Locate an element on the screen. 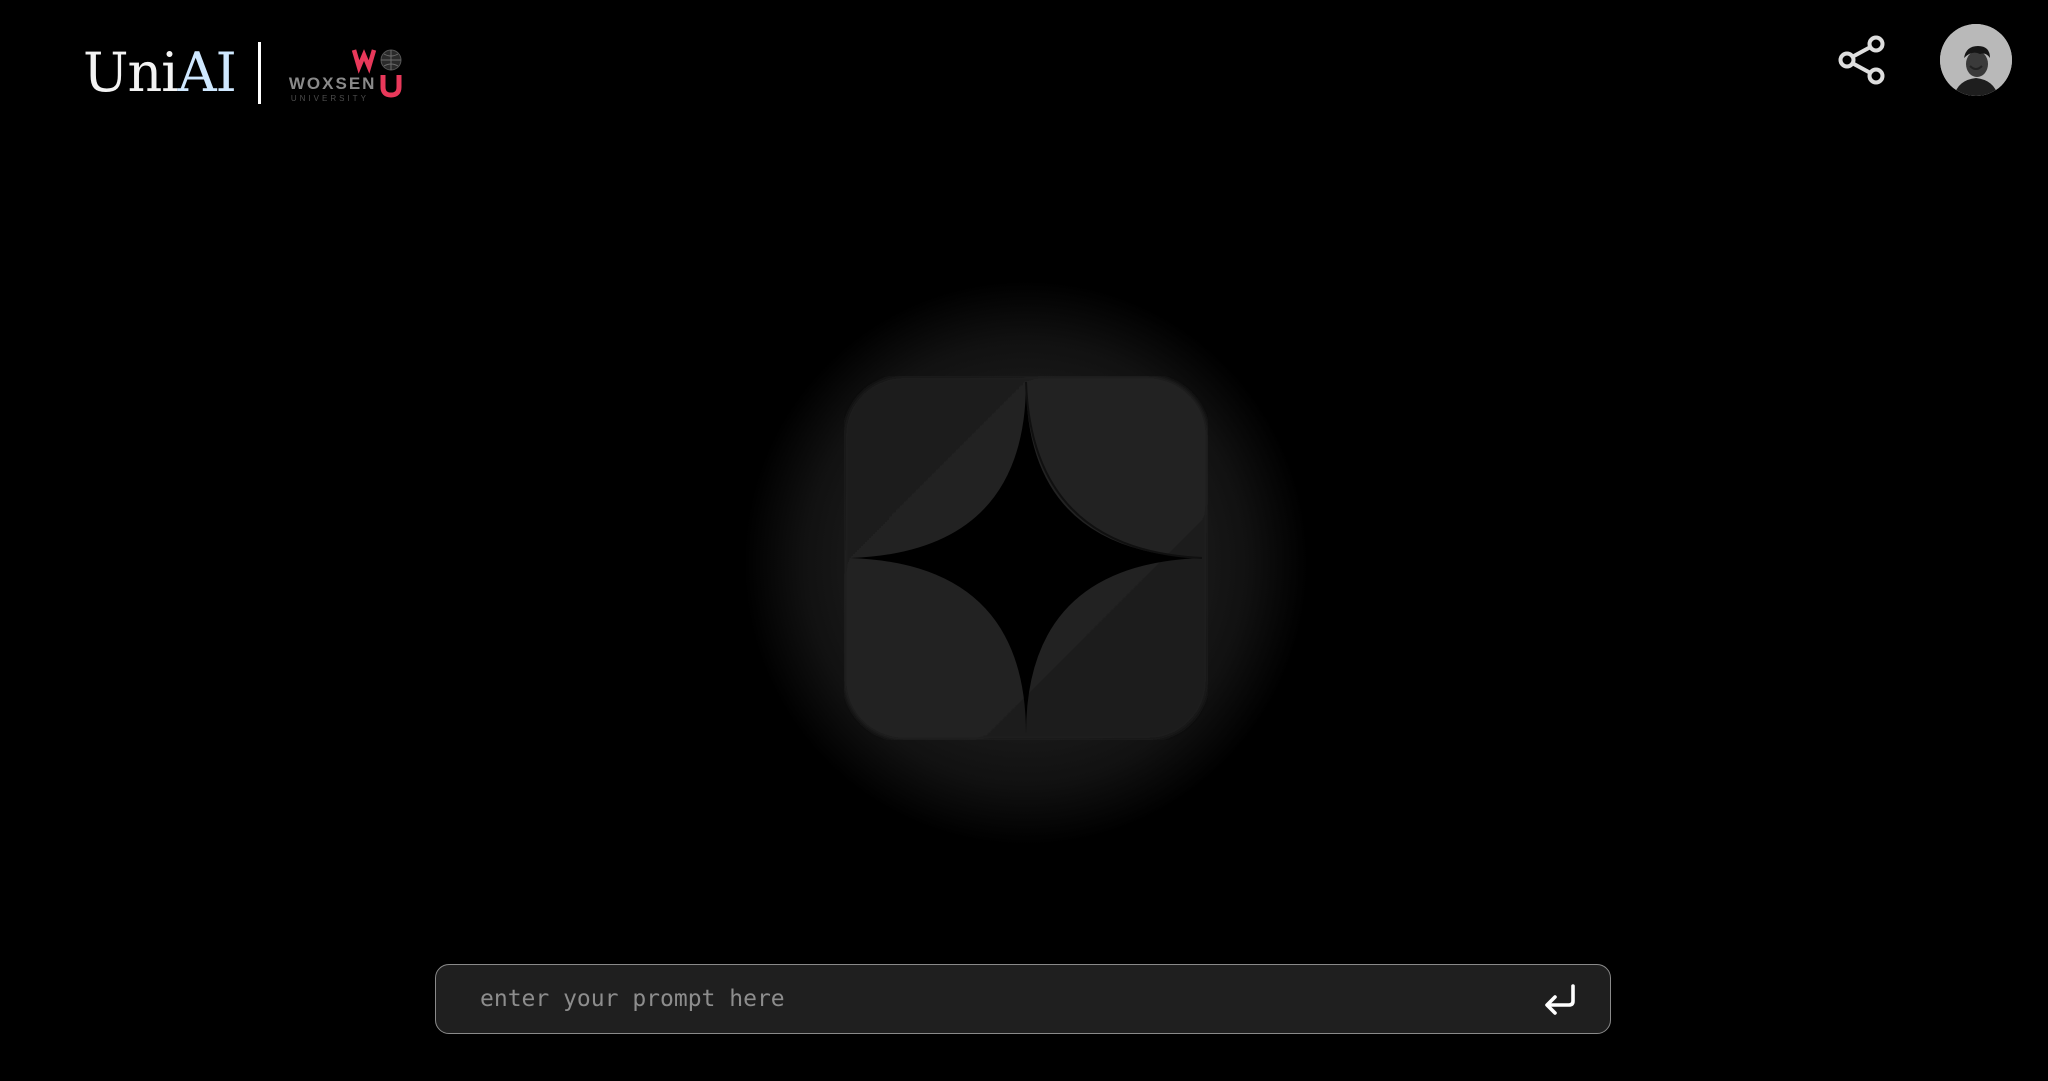  top-bar: Uni AI WOXSEN UNIVERSITY is located at coordinates (1024, 65).